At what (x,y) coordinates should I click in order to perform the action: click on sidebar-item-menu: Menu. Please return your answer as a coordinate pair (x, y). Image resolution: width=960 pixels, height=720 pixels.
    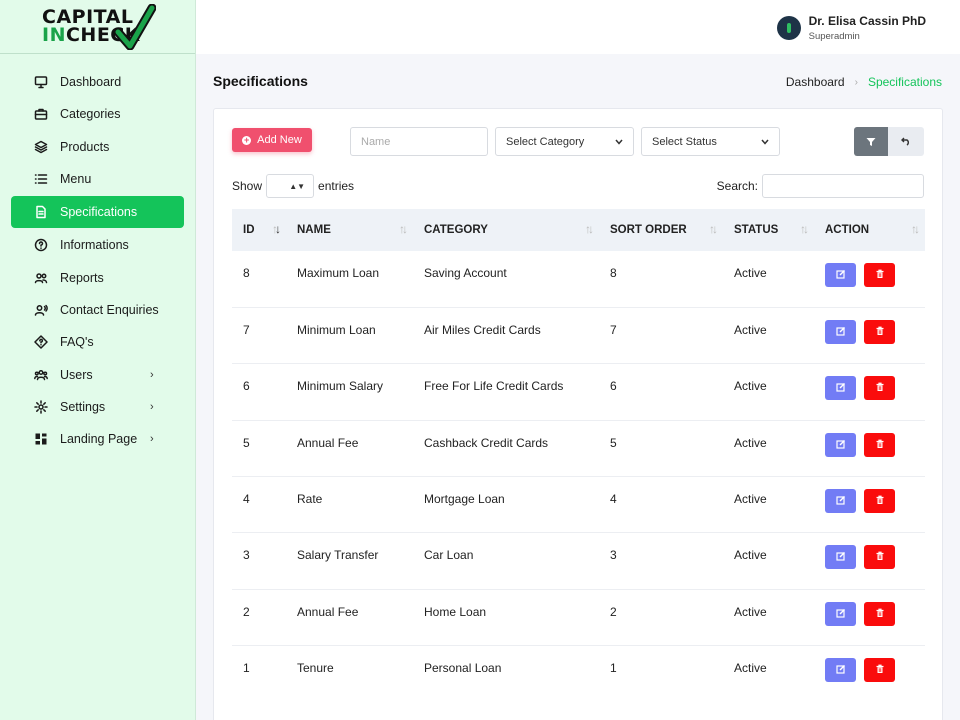
    Looking at the image, I should click on (97, 179).